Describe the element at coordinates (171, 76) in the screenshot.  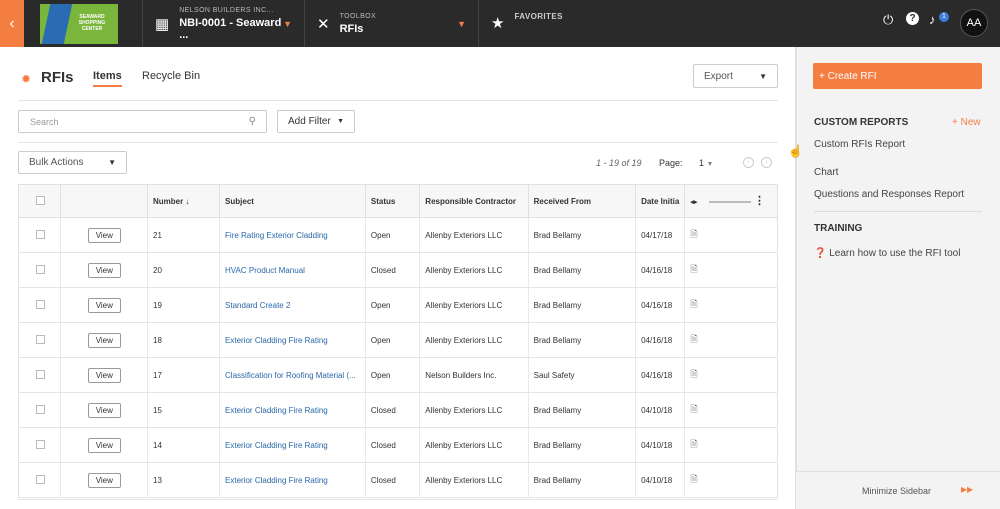
I see `tab-recycle-bin: Recycle Bin` at that location.